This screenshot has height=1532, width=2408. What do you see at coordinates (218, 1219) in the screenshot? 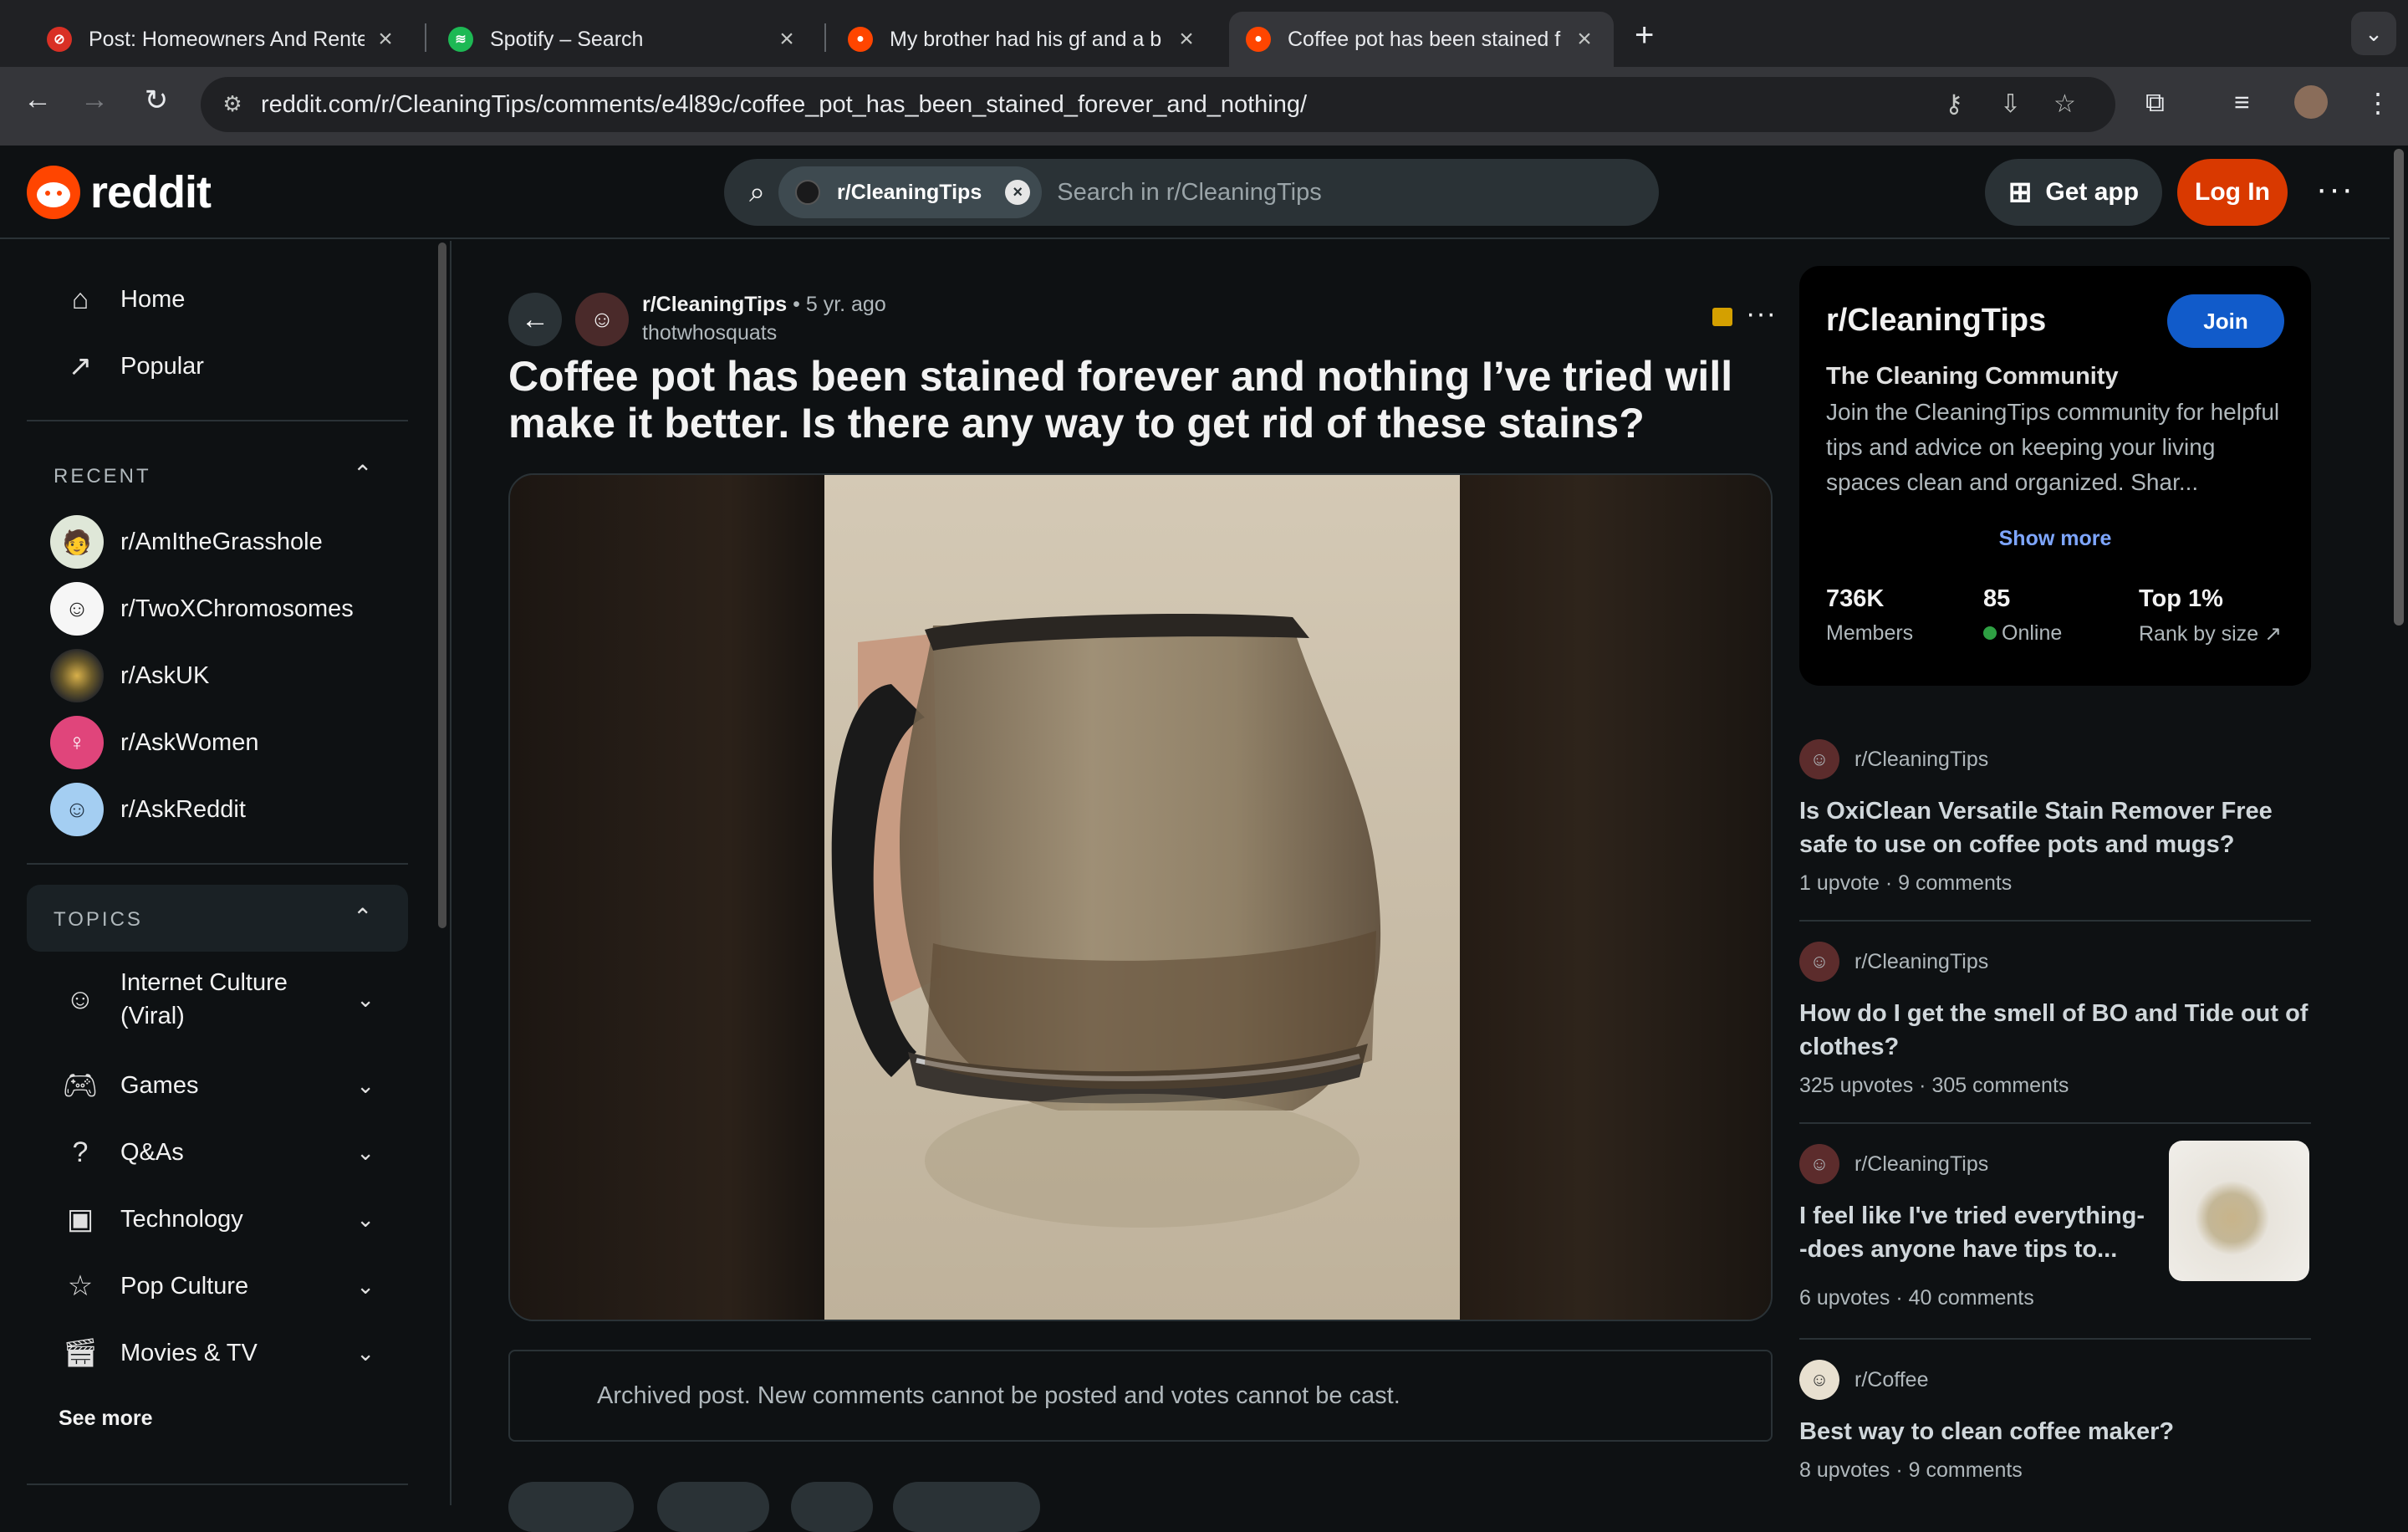
I see `topic-technology: ▣ Technology ⌄` at bounding box center [218, 1219].